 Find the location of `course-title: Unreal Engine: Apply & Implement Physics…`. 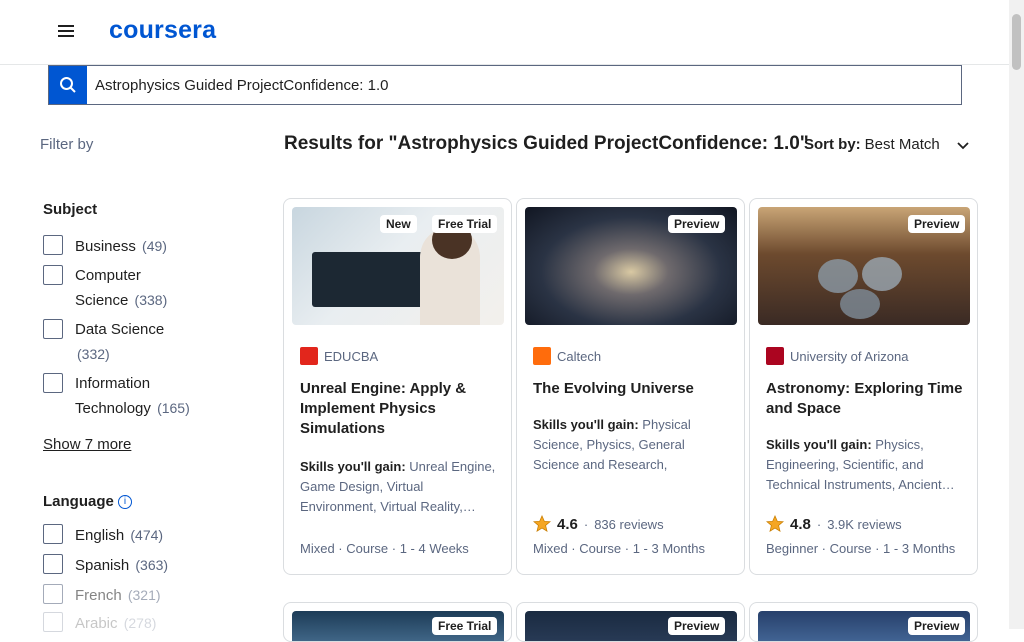

course-title: Unreal Engine: Apply & Implement Physics… is located at coordinates (399, 409).